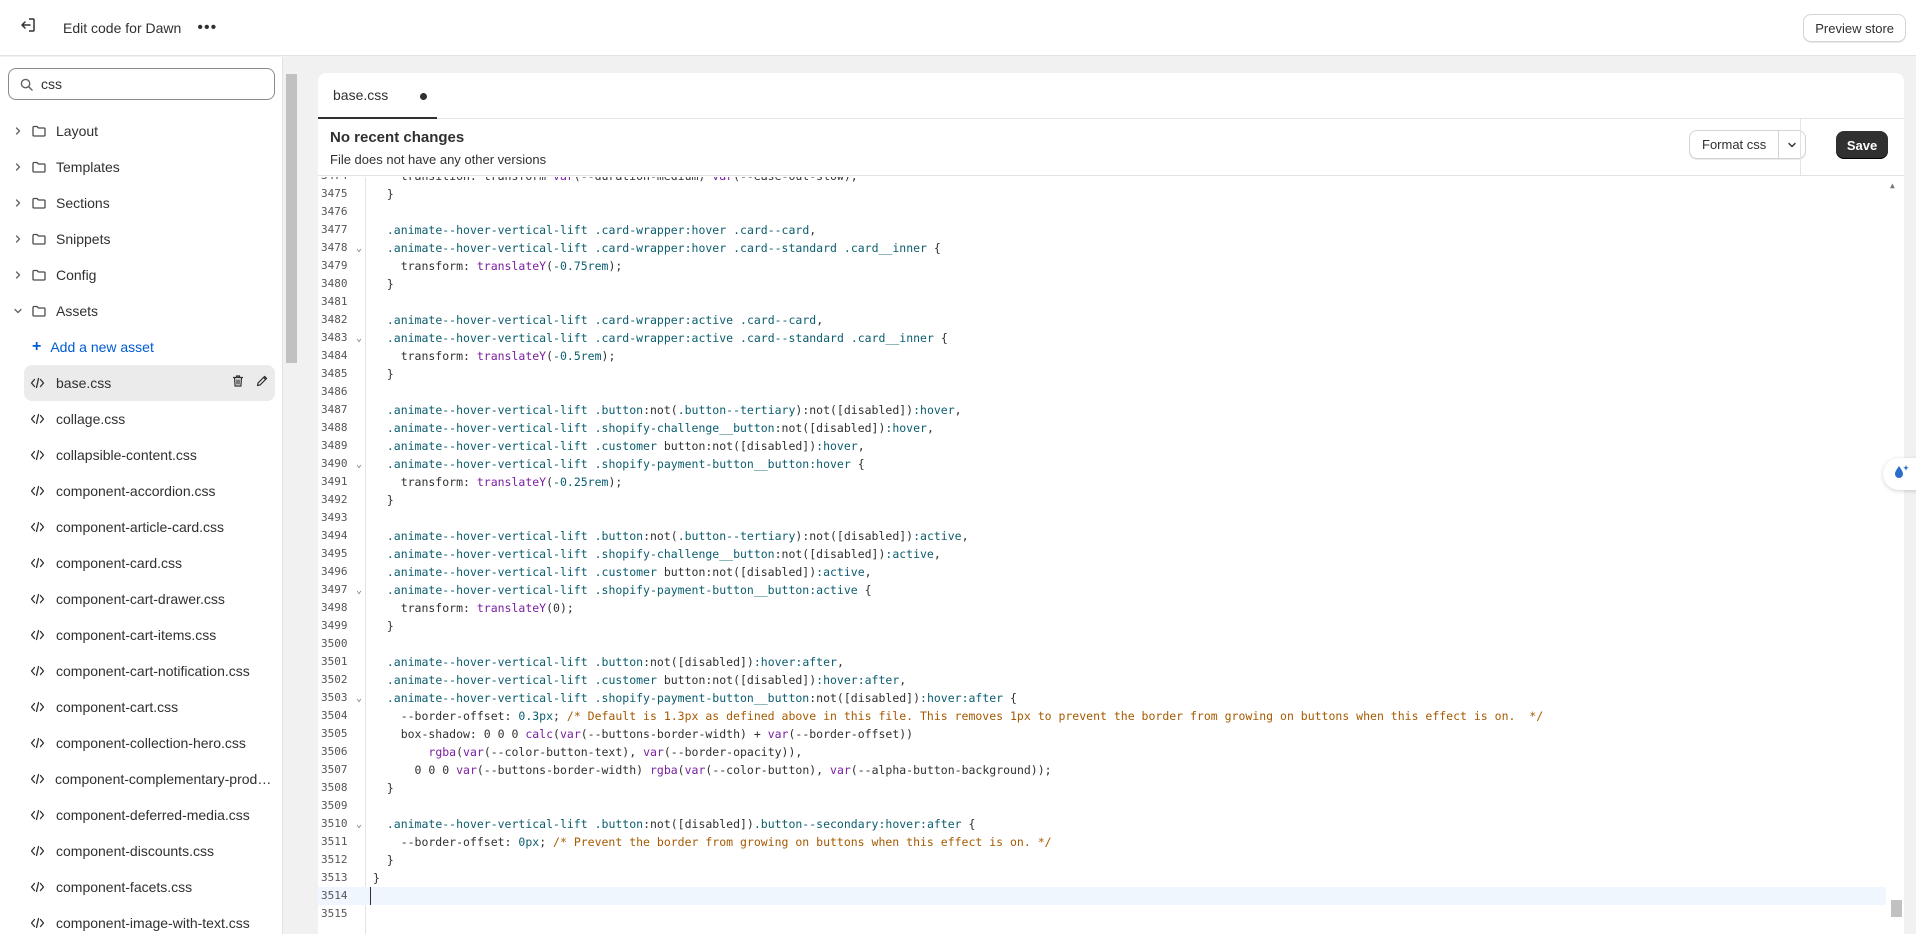 The height and width of the screenshot is (934, 1916). Describe the element at coordinates (1102, 608) in the screenshot. I see `code-line: 3498 transform: translateY(0);` at that location.